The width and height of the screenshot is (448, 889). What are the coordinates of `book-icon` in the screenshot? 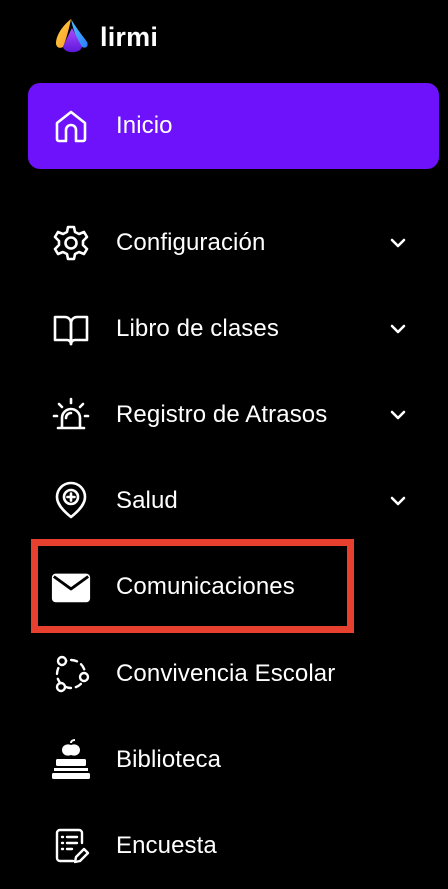 It's located at (71, 329).